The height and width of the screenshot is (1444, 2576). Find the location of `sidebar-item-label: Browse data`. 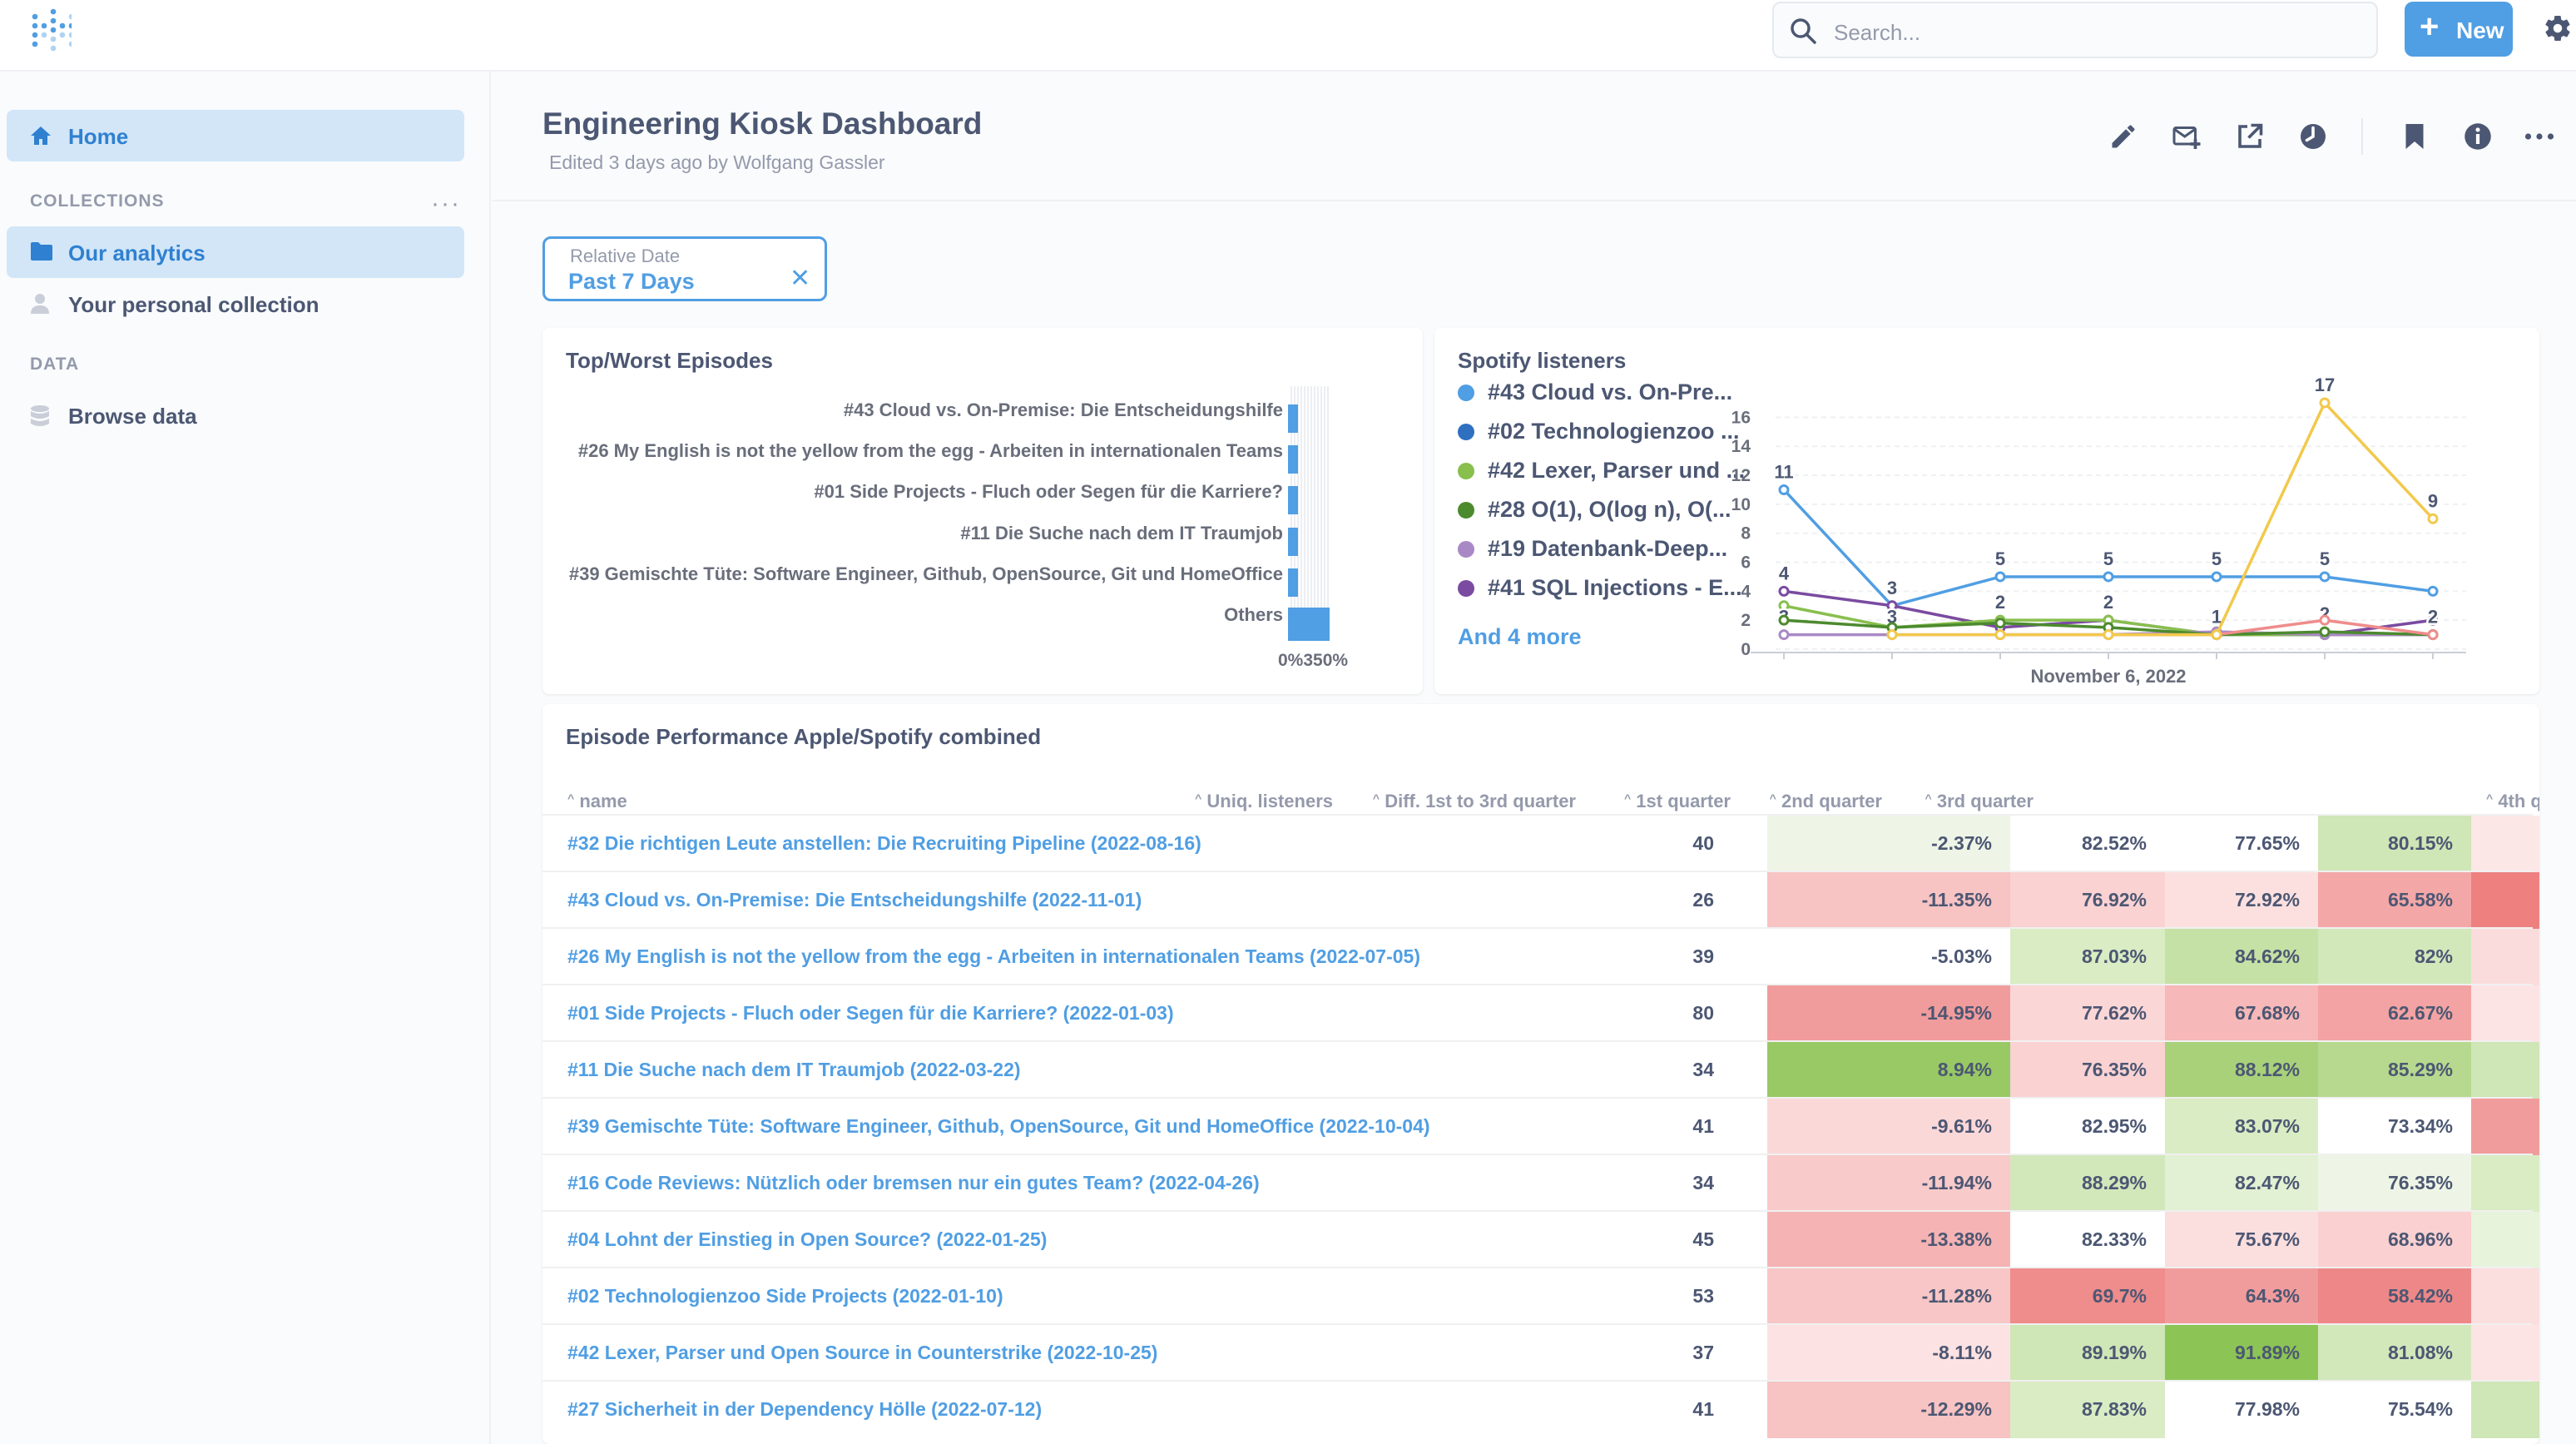

sidebar-item-label: Browse data is located at coordinates (133, 416).